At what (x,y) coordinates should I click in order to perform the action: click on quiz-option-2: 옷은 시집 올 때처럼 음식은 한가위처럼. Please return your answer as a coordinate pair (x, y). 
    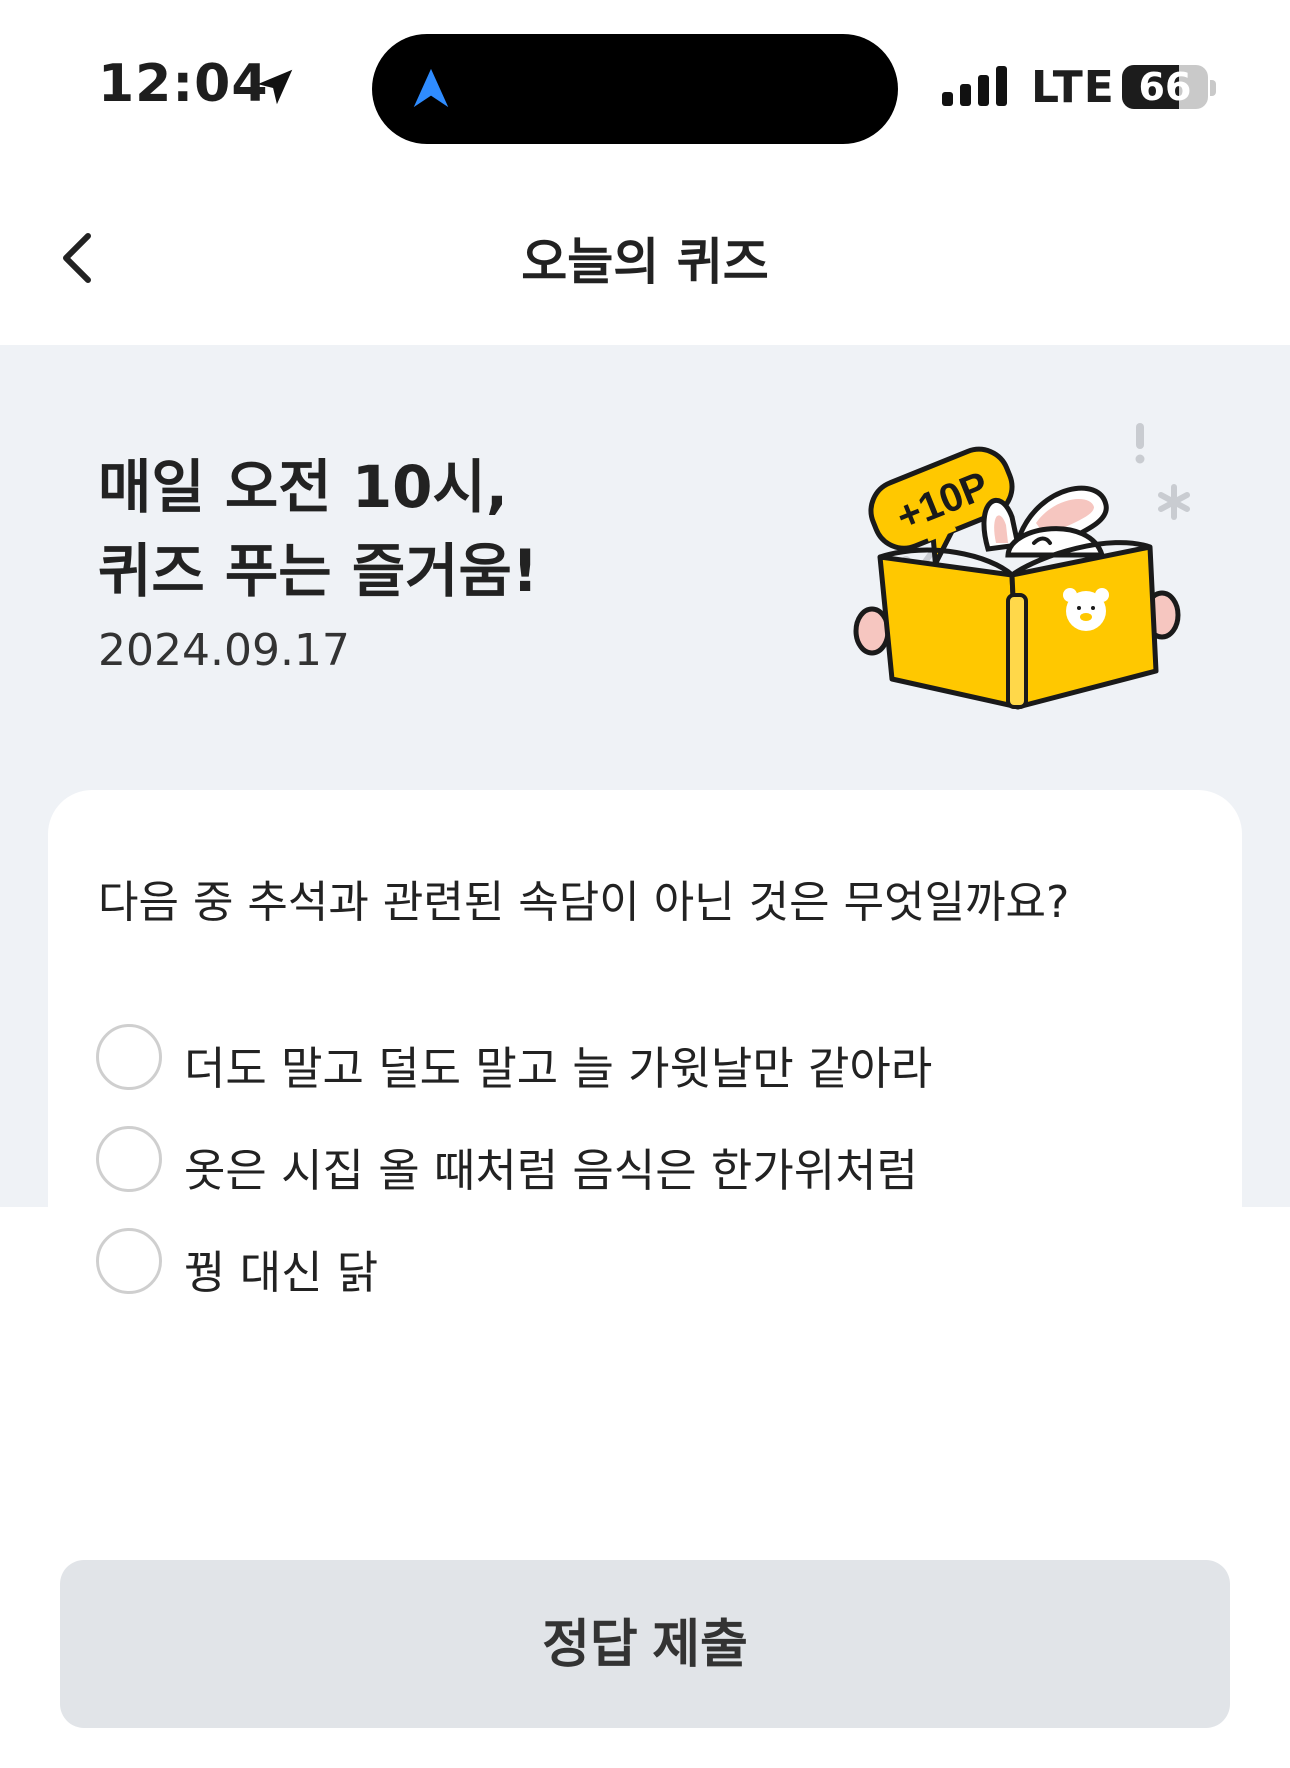
    Looking at the image, I should click on (596, 1164).